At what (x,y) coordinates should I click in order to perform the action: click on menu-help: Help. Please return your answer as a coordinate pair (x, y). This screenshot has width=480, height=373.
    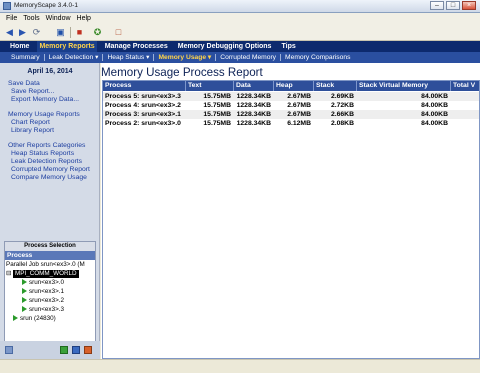
    Looking at the image, I should click on (84, 18).